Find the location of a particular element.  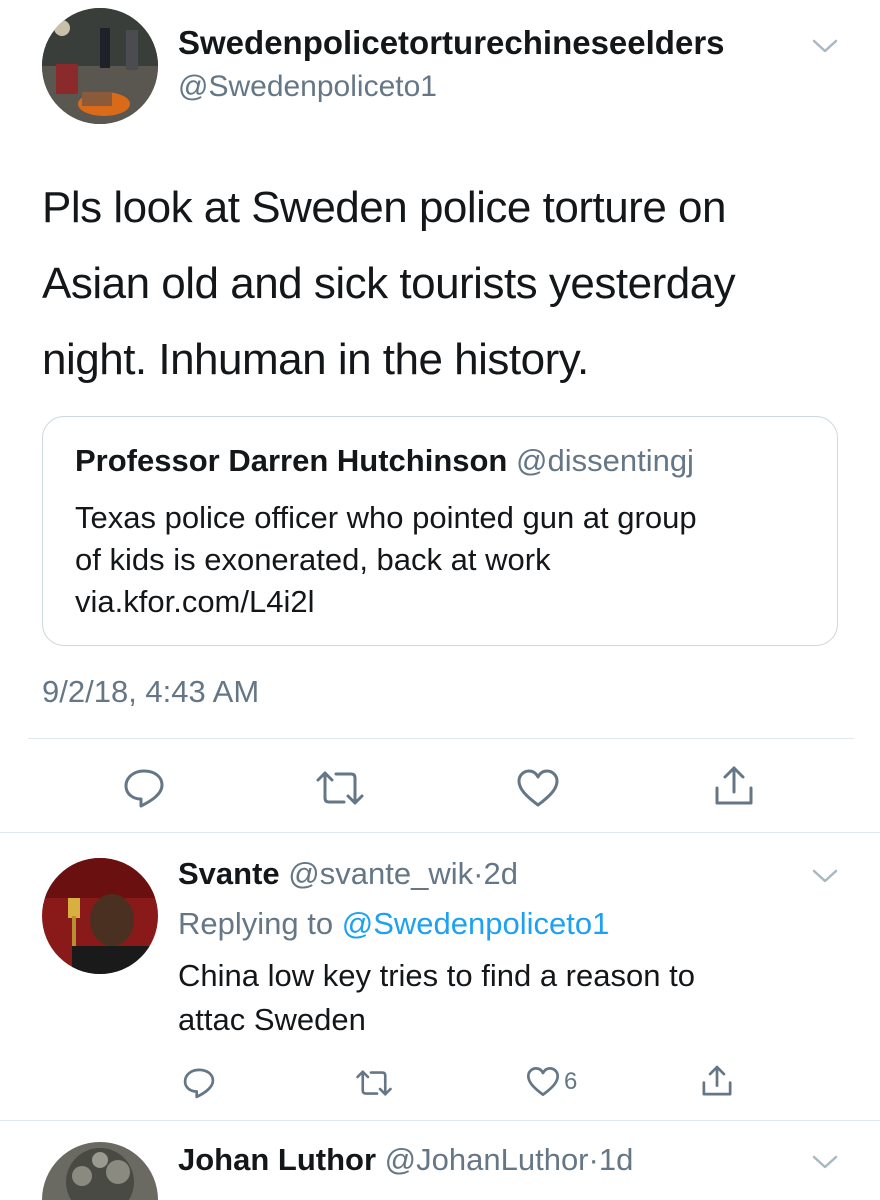

reply-header: Svante @svante_wik·2d is located at coordinates (348, 874).